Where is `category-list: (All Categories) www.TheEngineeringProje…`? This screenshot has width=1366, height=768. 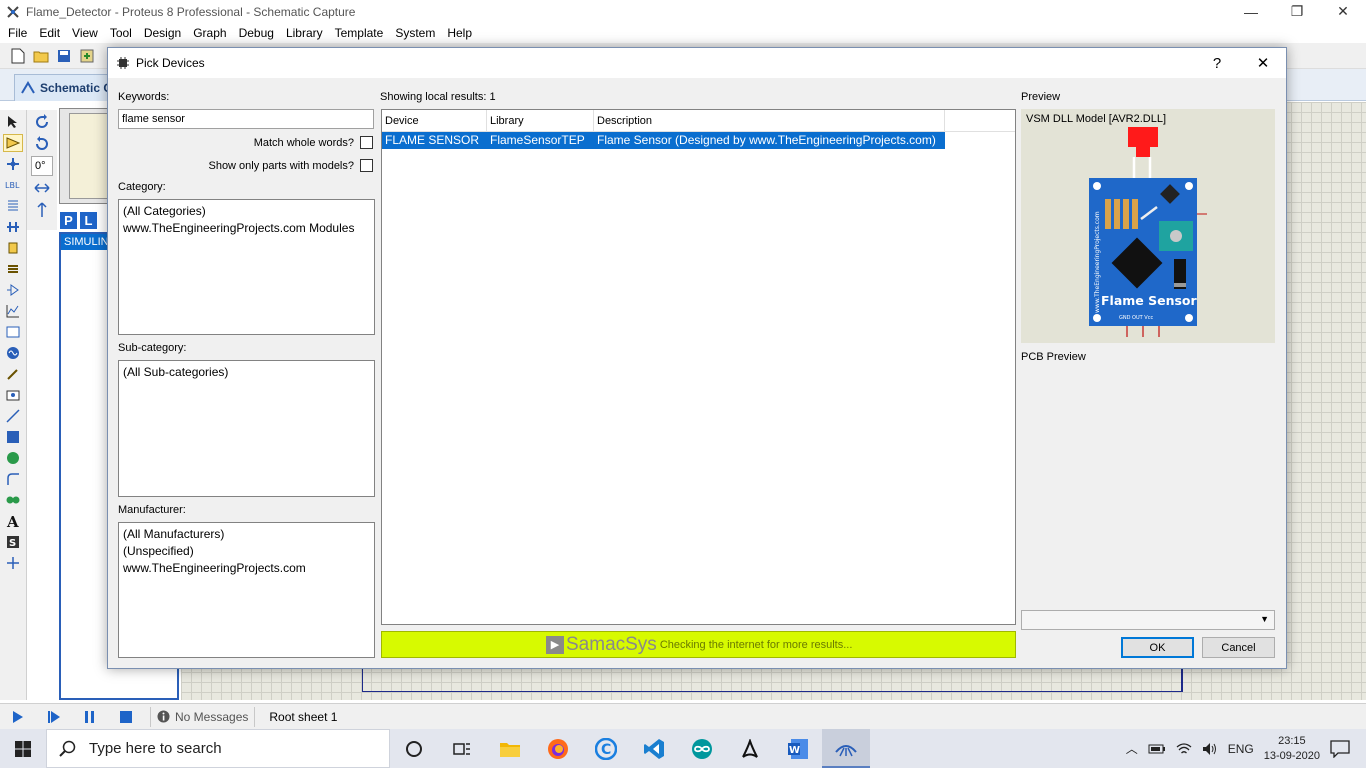 category-list: (All Categories) www.TheEngineeringProje… is located at coordinates (246, 267).